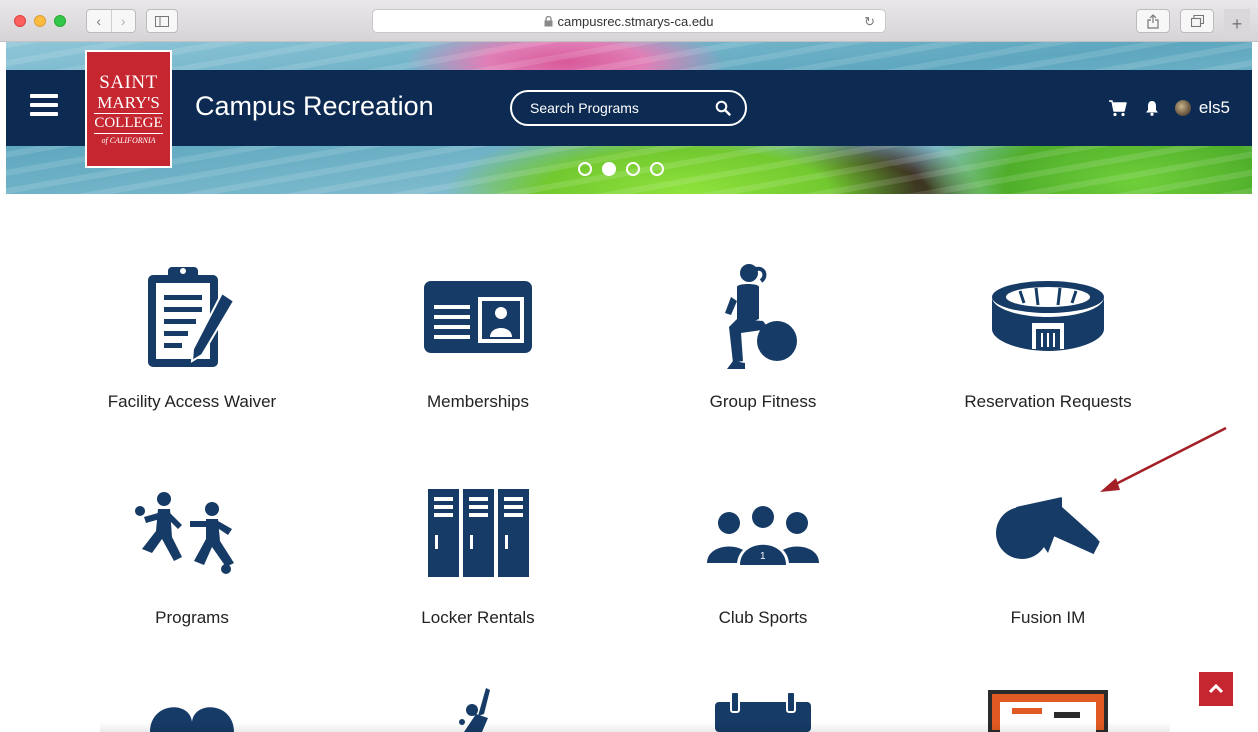 The height and width of the screenshot is (732, 1258). What do you see at coordinates (1117, 108) in the screenshot?
I see `cart-icon` at bounding box center [1117, 108].